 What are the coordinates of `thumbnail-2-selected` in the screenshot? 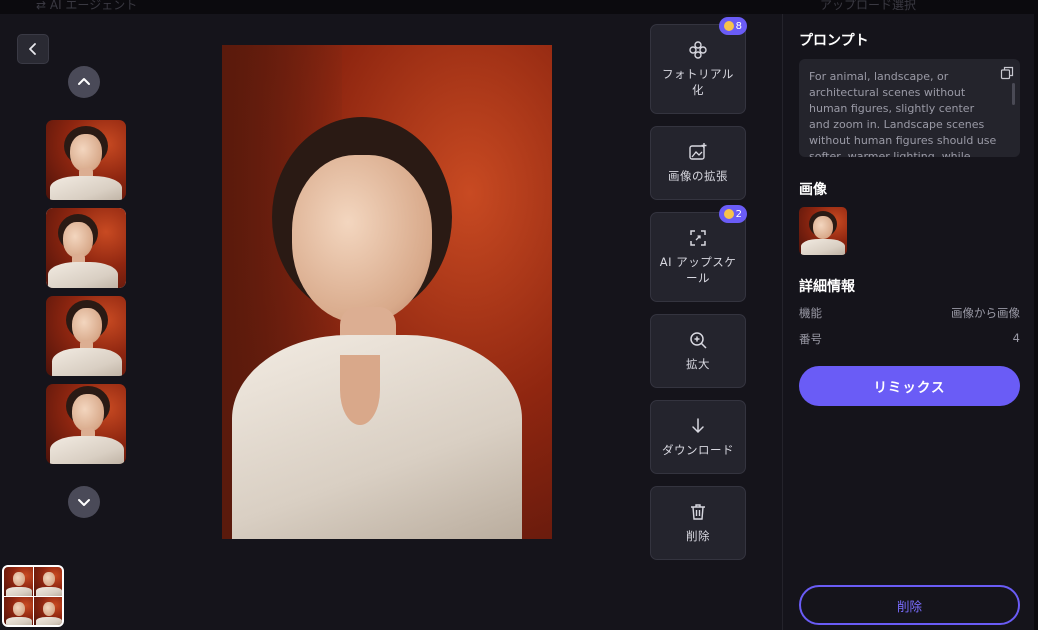 It's located at (86, 248).